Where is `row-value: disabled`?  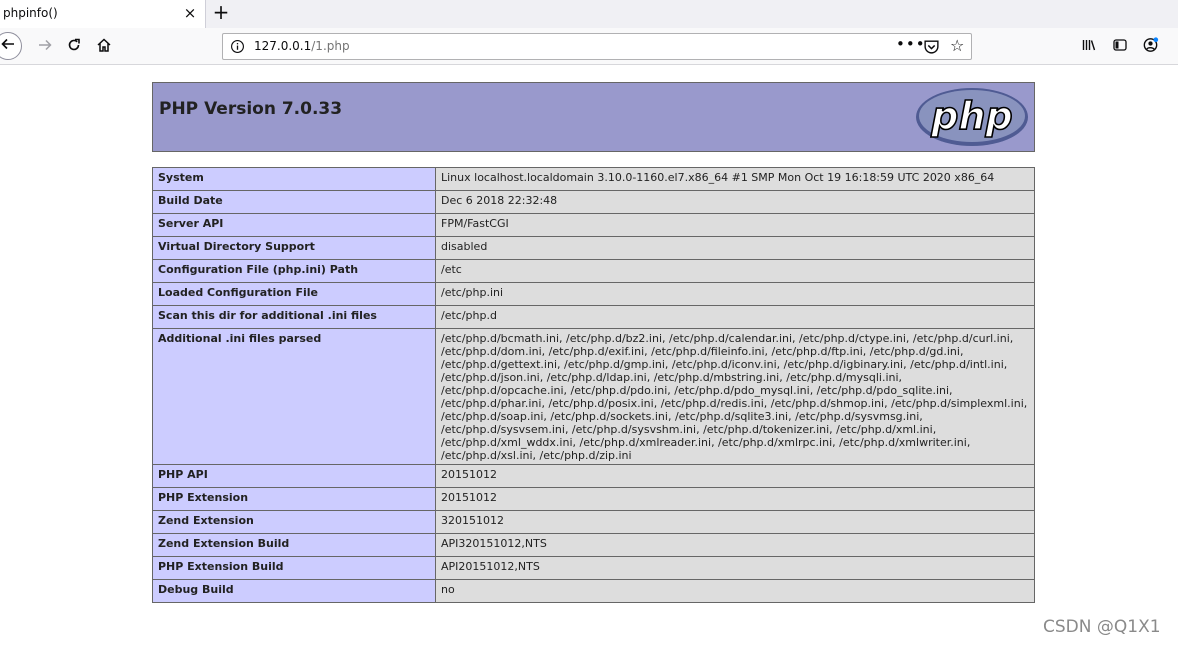 row-value: disabled is located at coordinates (735, 248).